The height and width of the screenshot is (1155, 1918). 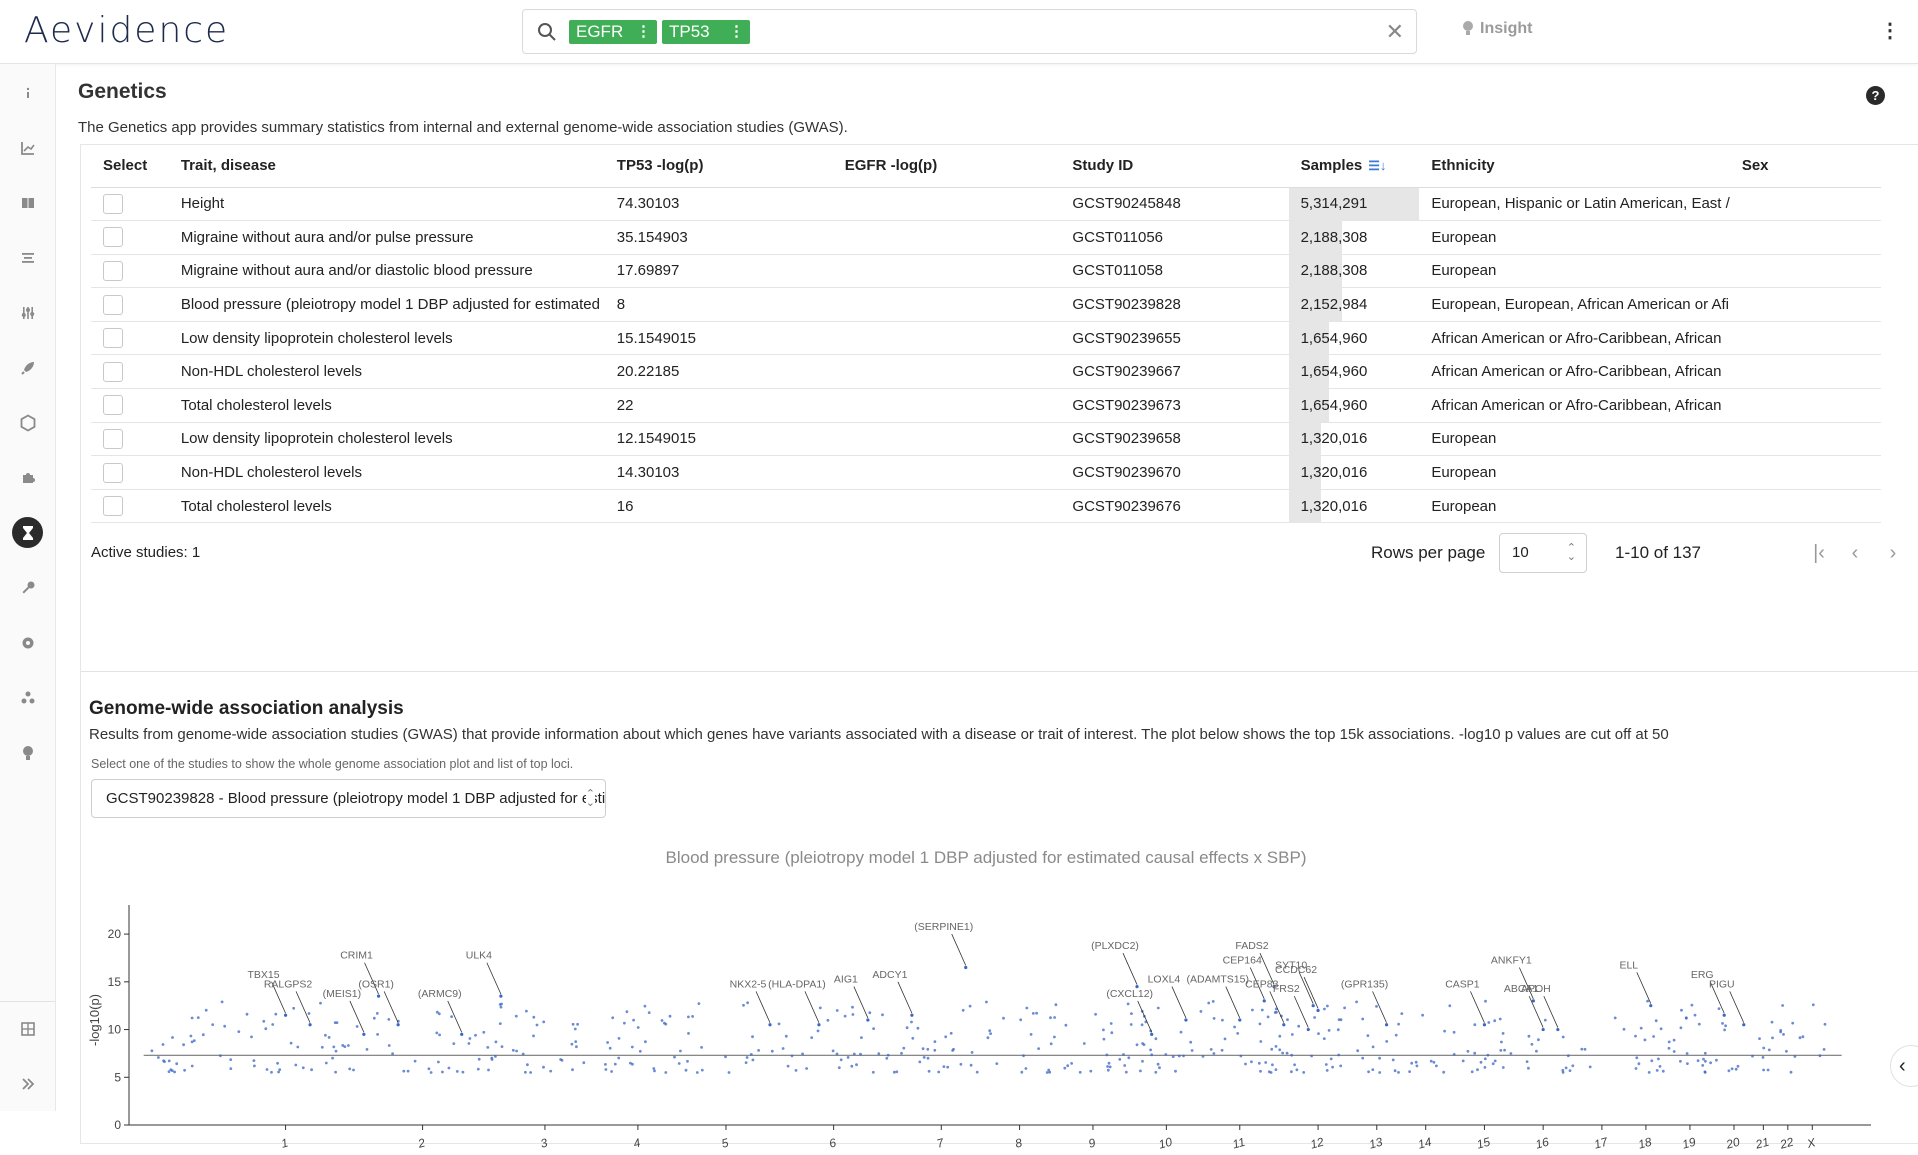 What do you see at coordinates (27, 477) in the screenshot?
I see `sidebar-item-puzzle` at bounding box center [27, 477].